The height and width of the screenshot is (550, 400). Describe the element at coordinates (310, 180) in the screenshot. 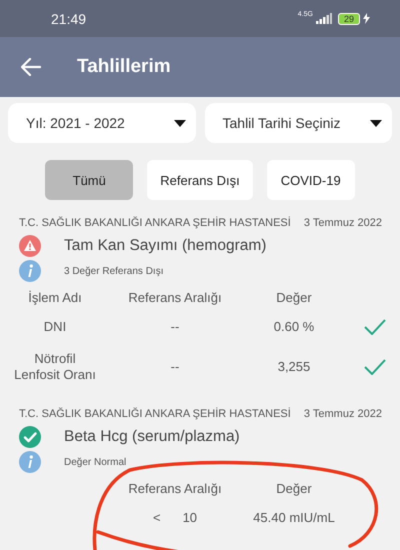

I see `filter-tab: COVID-19` at that location.